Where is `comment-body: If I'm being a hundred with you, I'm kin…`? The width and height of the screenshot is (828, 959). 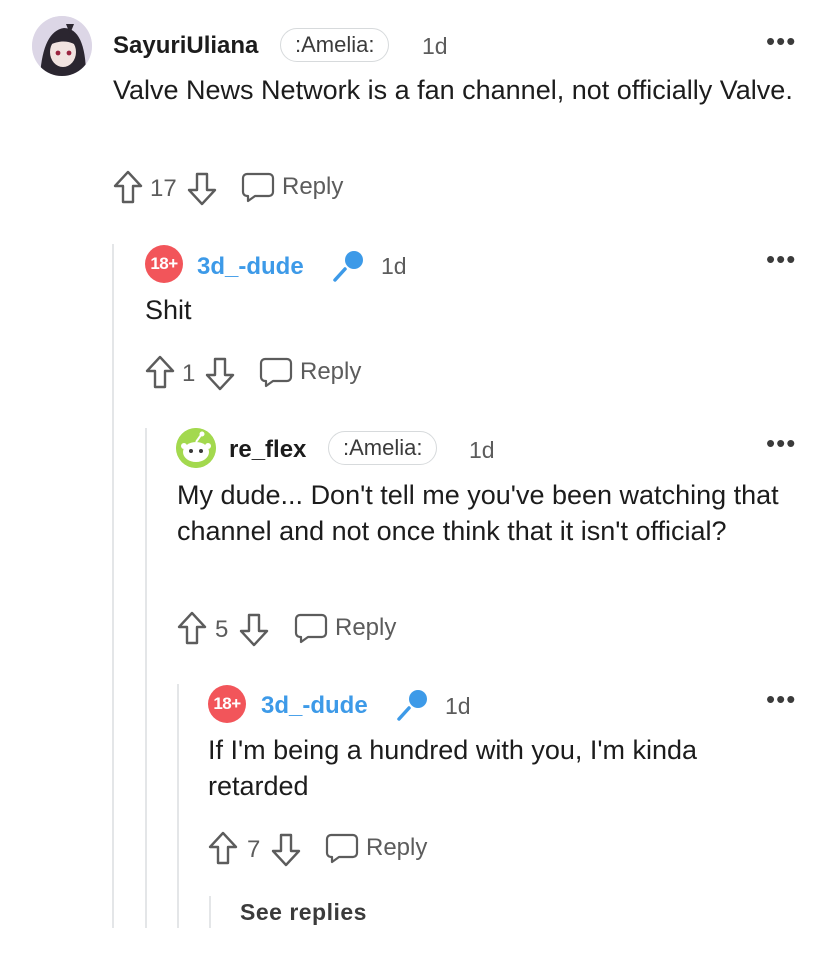 comment-body: If I'm being a hundred with you, I'm kin… is located at coordinates (453, 768).